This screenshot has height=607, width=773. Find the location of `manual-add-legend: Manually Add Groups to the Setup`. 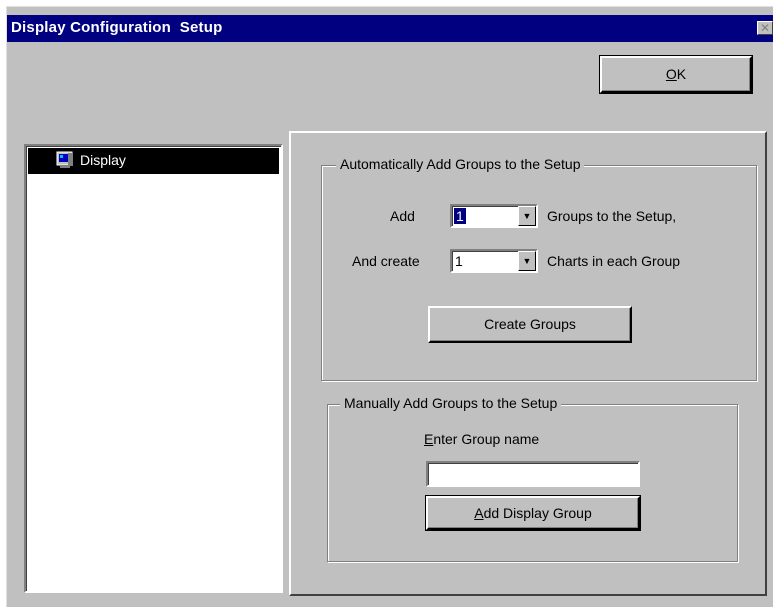

manual-add-legend: Manually Add Groups to the Setup is located at coordinates (451, 403).